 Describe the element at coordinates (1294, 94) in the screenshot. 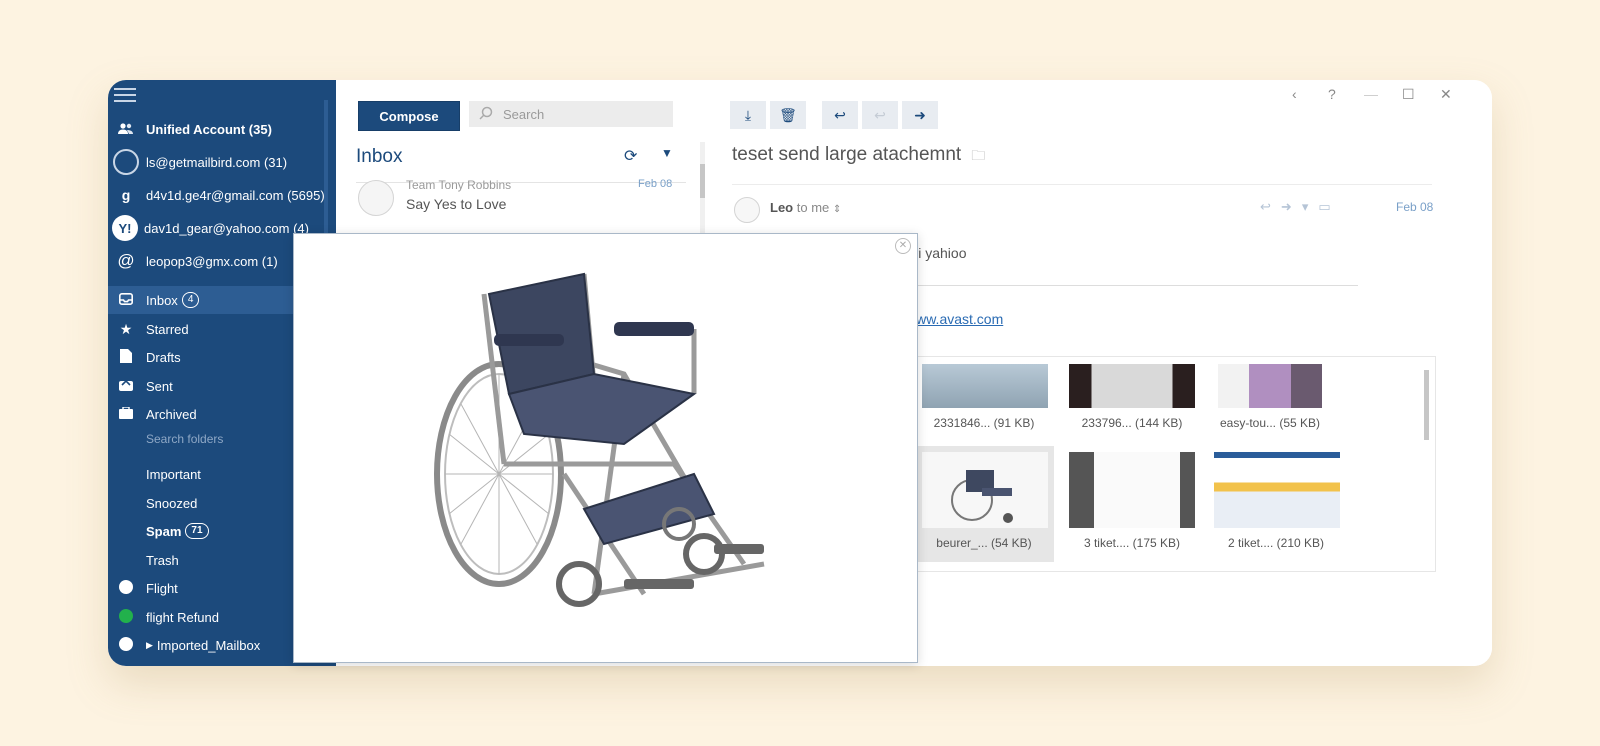

I see `back-icon: ‹` at that location.